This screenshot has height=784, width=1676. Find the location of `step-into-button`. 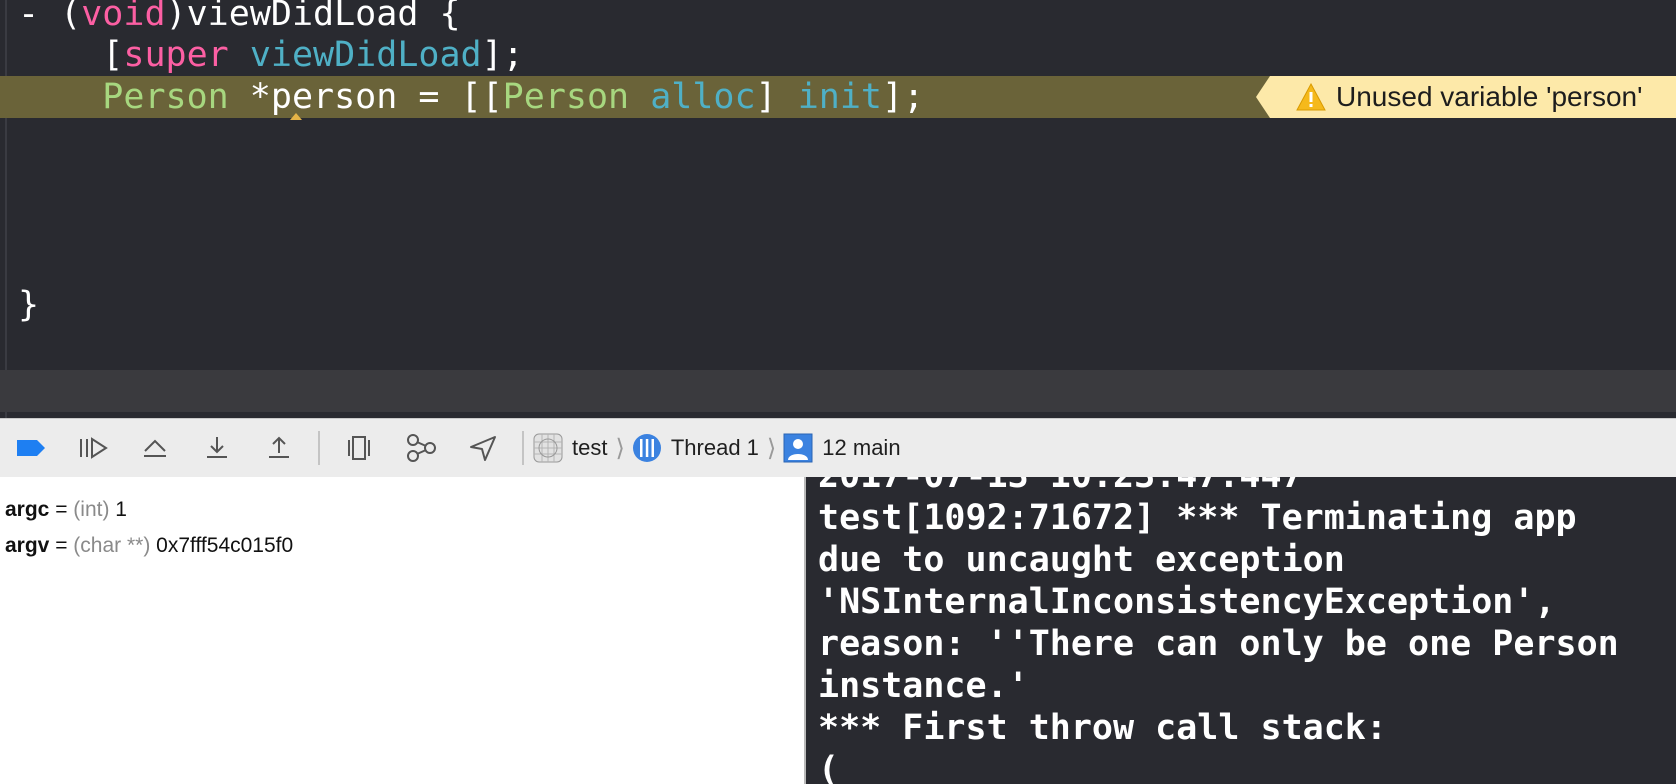

step-into-button is located at coordinates (217, 448).